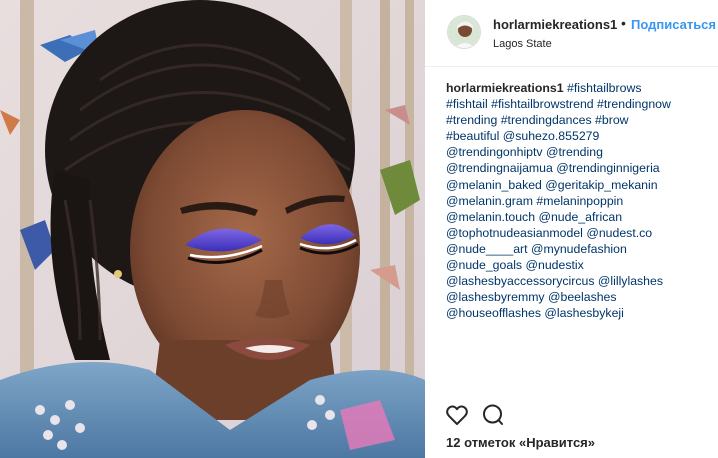 The height and width of the screenshot is (458, 718). I want to click on hashtag-line: #beautiful @suhezo.855279, so click(578, 136).